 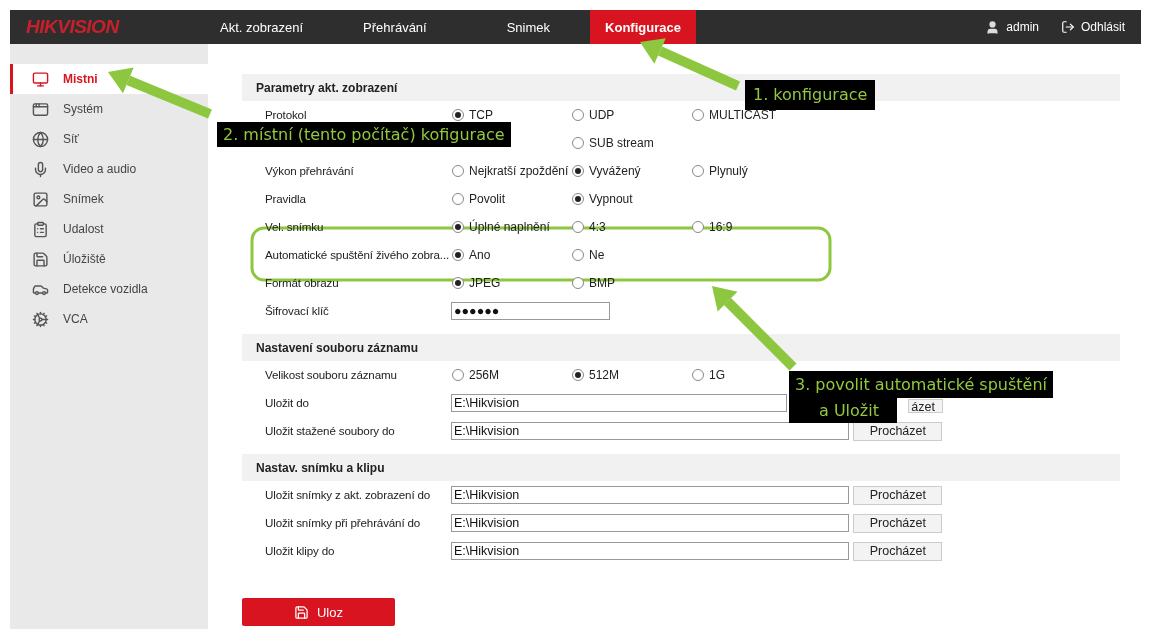 What do you see at coordinates (681, 347) in the screenshot?
I see `section-header: Nastavení souboru záznamu` at bounding box center [681, 347].